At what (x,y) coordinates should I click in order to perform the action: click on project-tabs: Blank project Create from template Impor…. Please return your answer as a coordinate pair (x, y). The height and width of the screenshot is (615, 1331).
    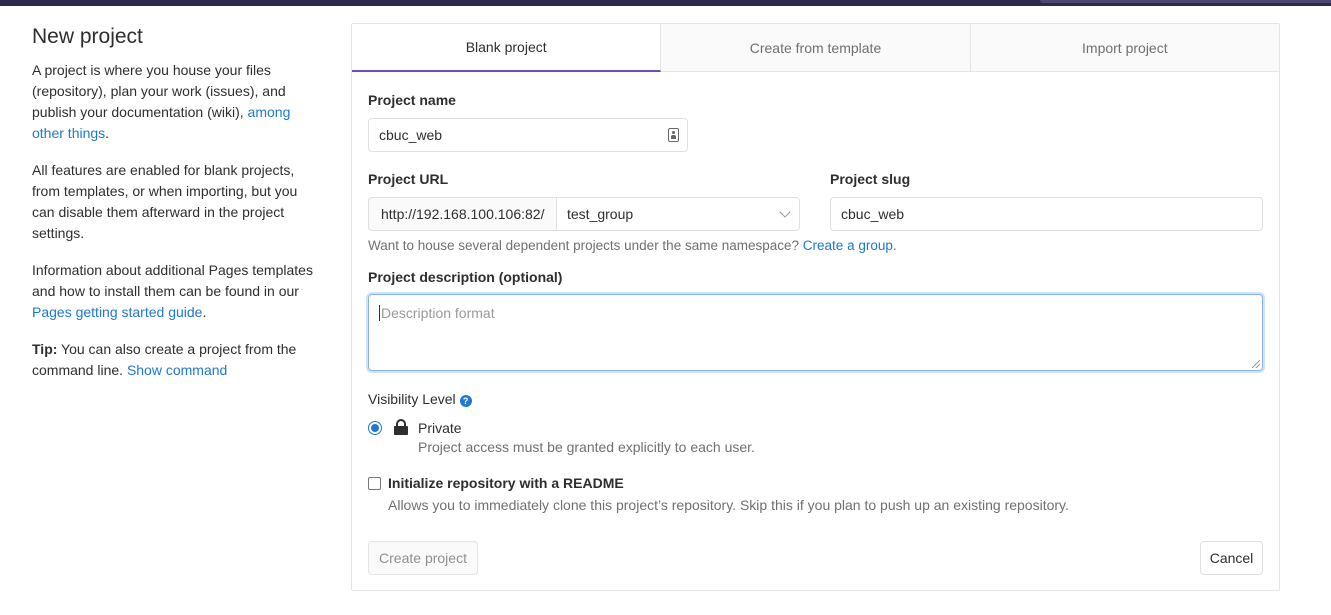
    Looking at the image, I should click on (815, 48).